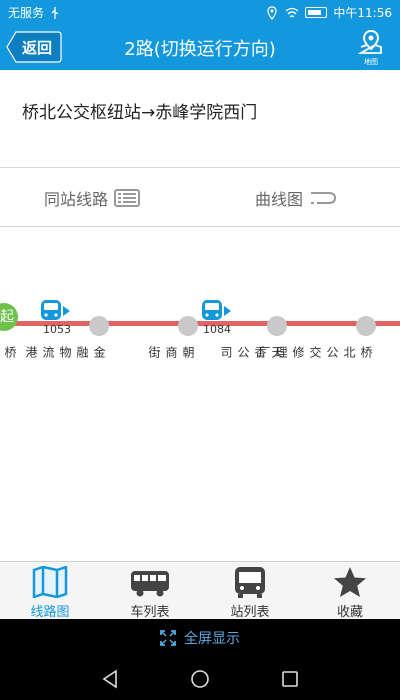 Image resolution: width=400 pixels, height=700 pixels. I want to click on title-bar: 返回 2路(切换运行方向) 地图, so click(200, 47).